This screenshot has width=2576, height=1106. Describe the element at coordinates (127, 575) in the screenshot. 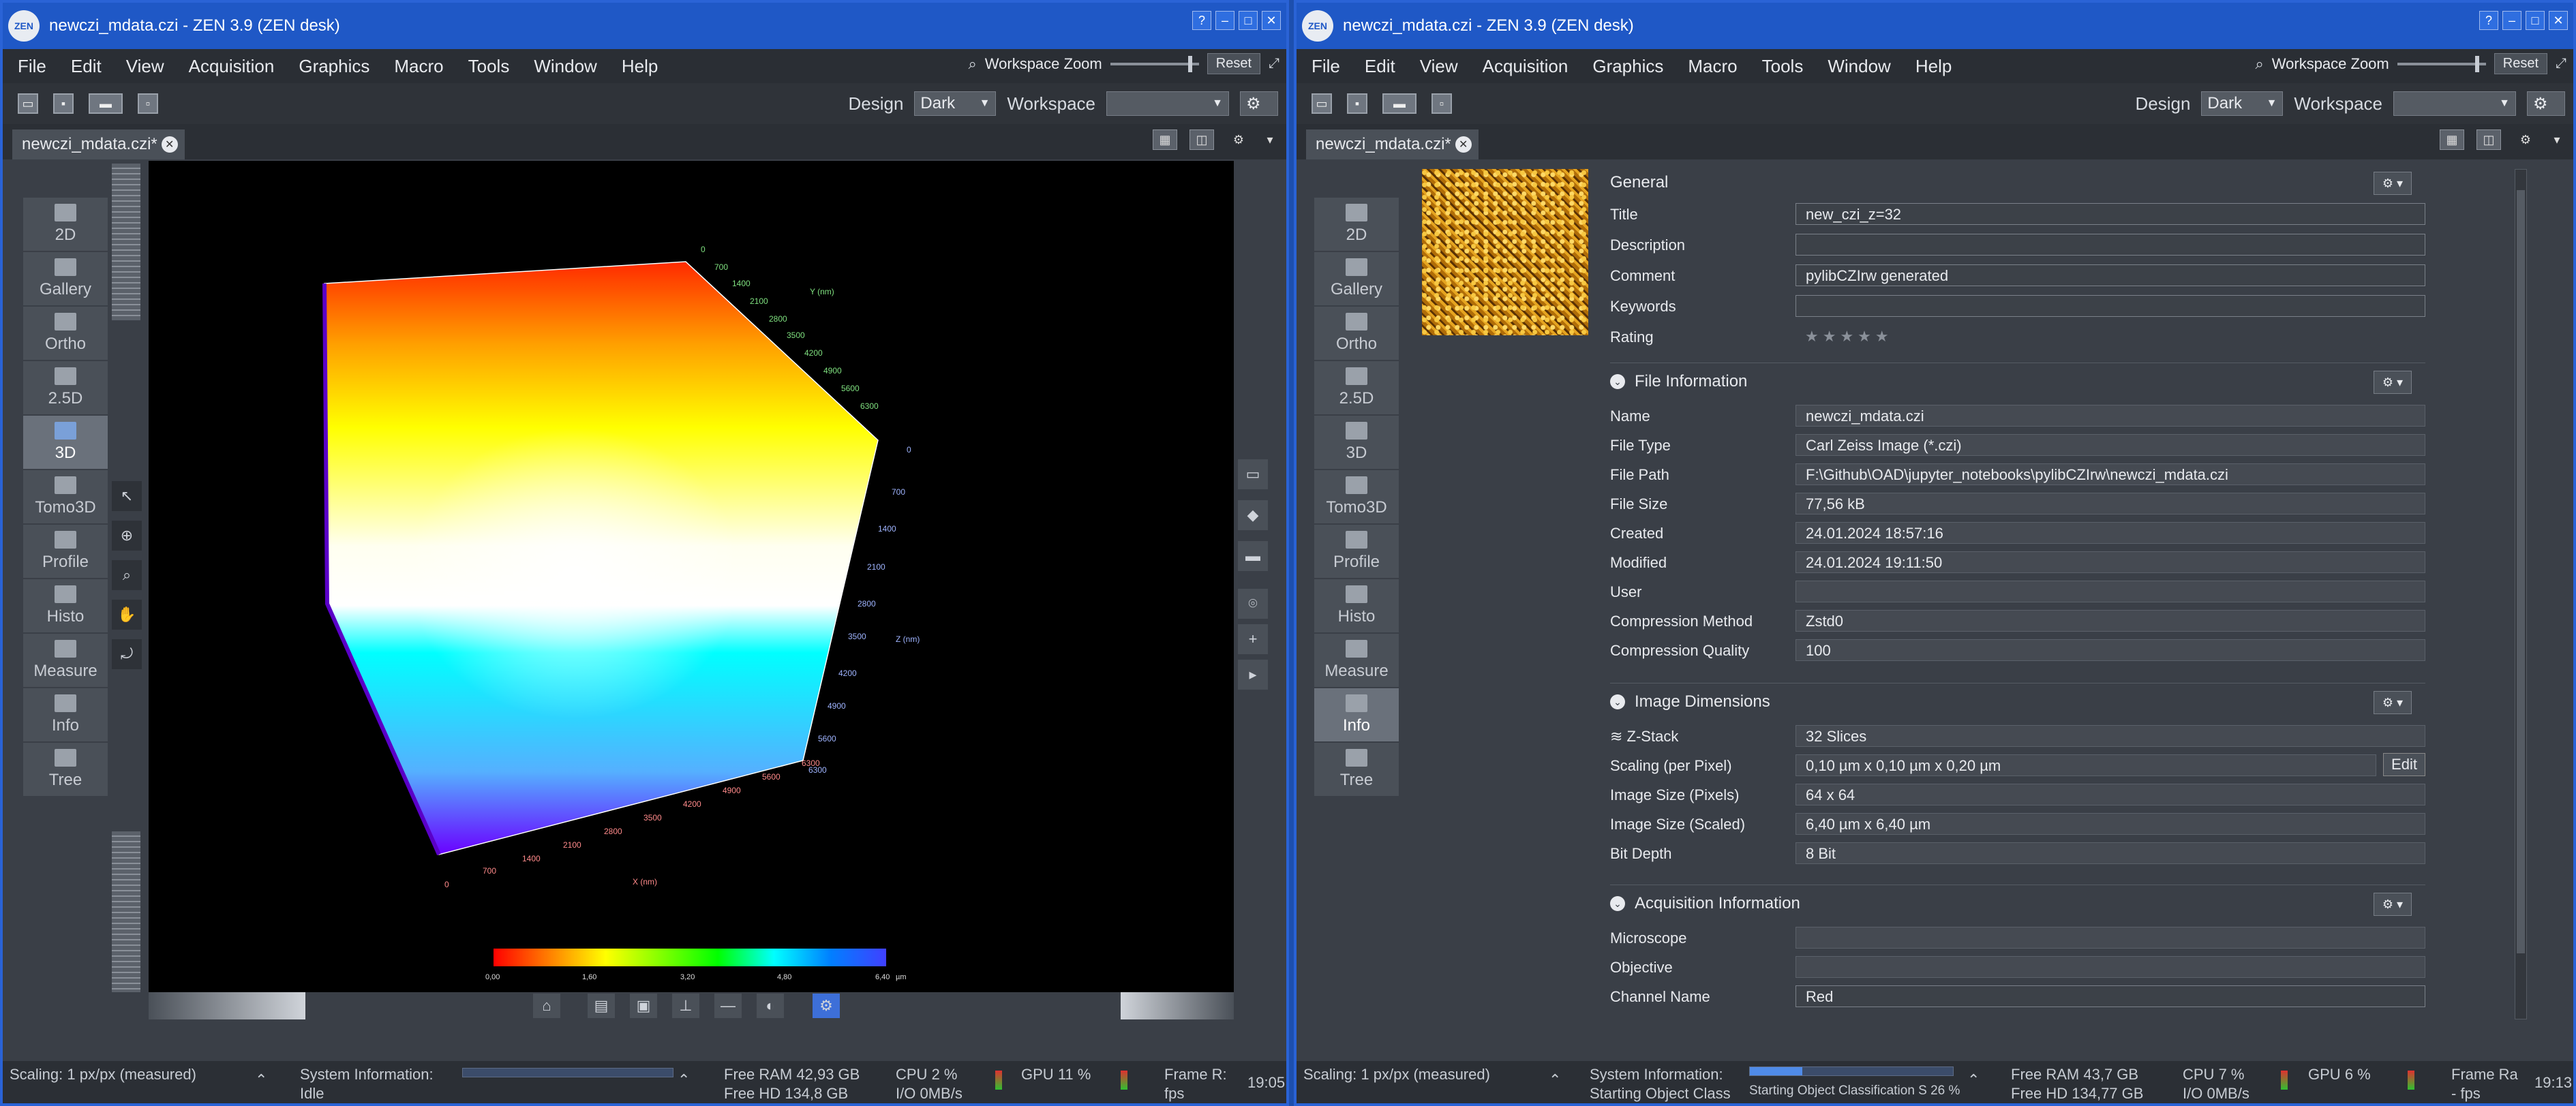

I see `zoom-tool-icon: ⌕` at that location.